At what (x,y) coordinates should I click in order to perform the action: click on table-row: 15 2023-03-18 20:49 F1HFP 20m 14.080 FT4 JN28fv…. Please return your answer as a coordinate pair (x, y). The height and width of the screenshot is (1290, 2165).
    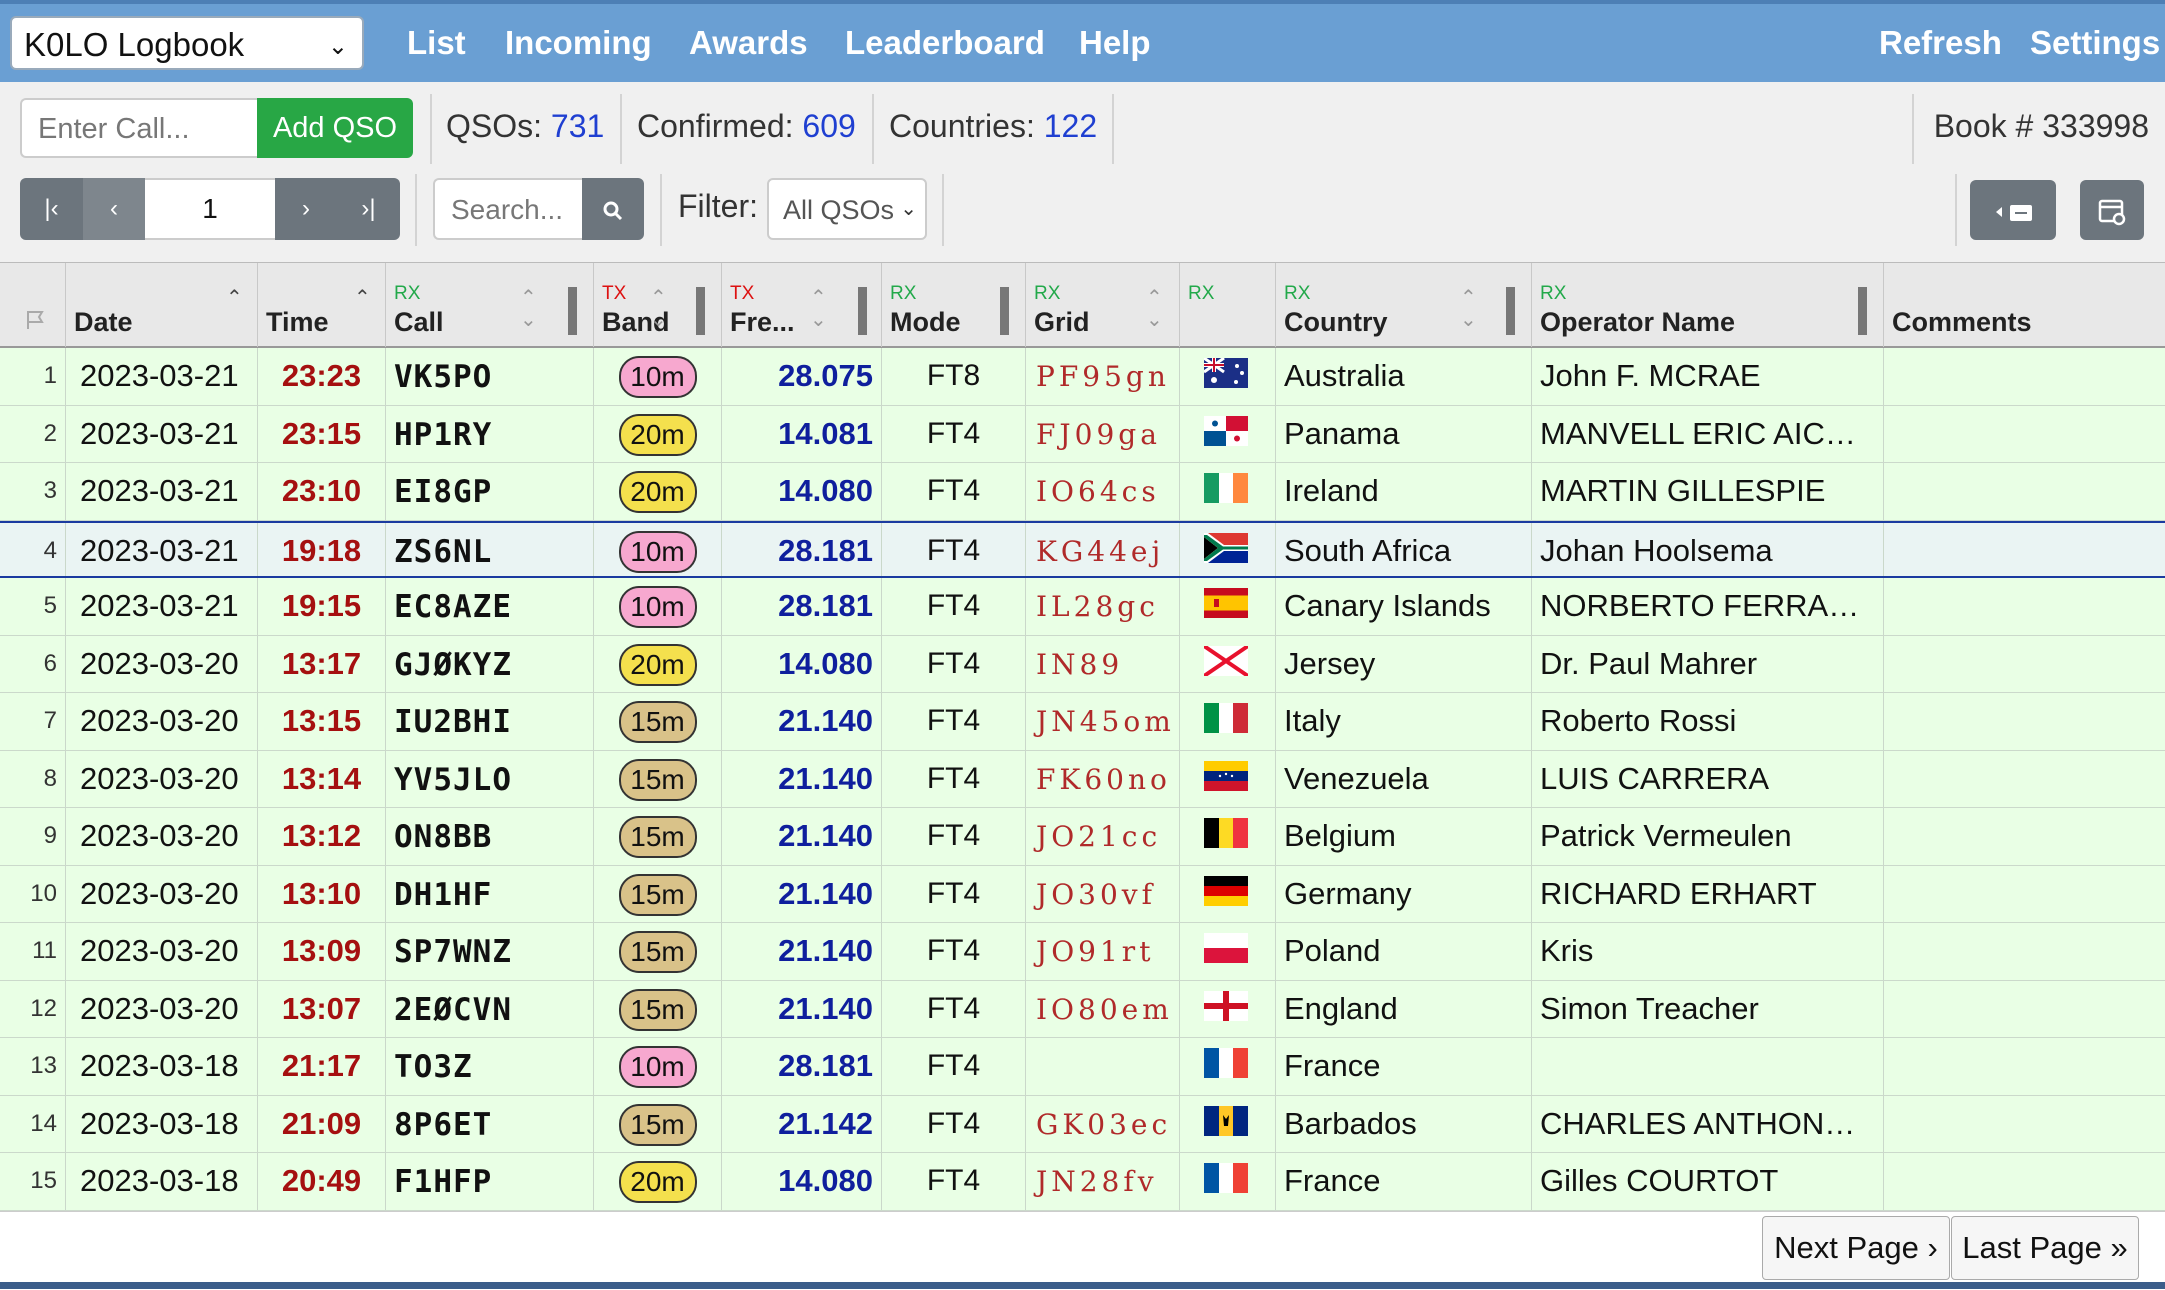
    Looking at the image, I should click on (1082, 1182).